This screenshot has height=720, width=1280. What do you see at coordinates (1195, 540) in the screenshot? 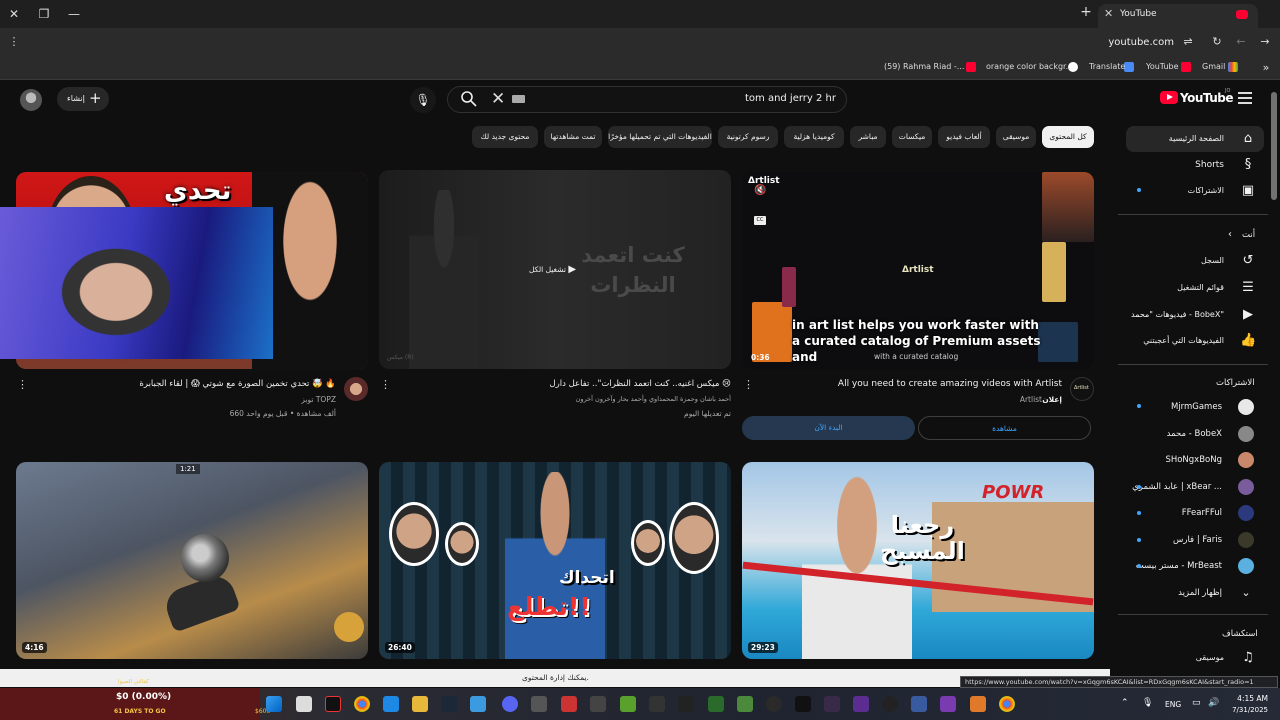
I see `sidebar-sub-faris: فارس | Faris` at bounding box center [1195, 540].